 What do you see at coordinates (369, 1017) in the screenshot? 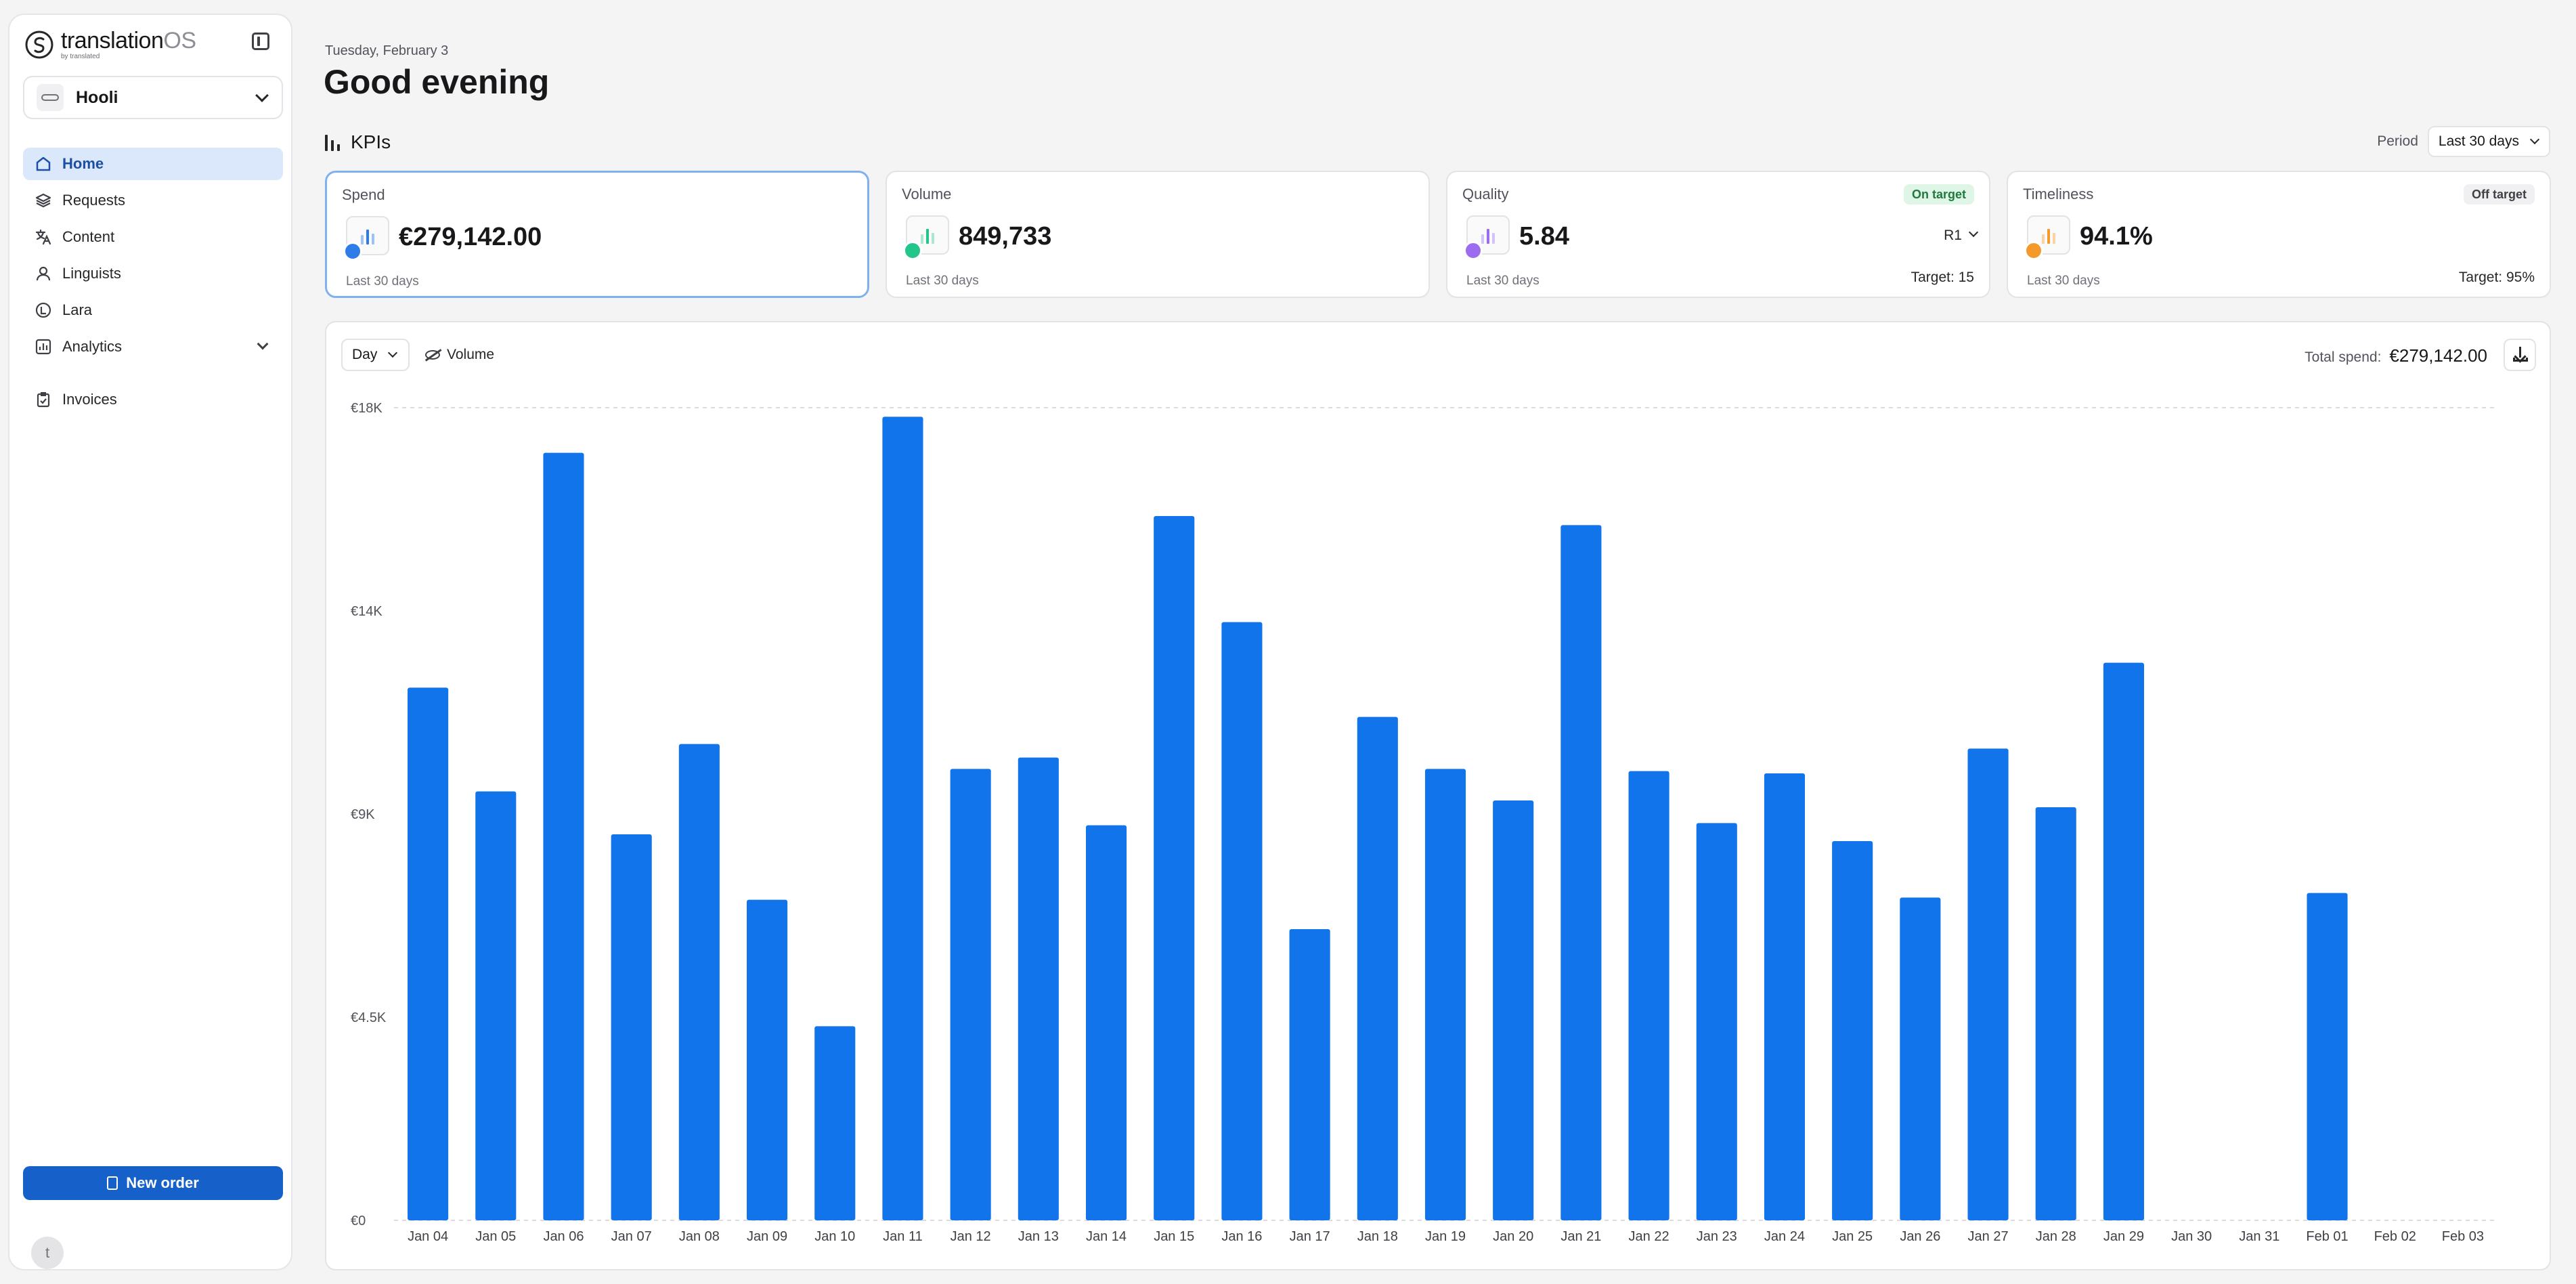
I see `y-tick-label: €4.5K` at bounding box center [369, 1017].